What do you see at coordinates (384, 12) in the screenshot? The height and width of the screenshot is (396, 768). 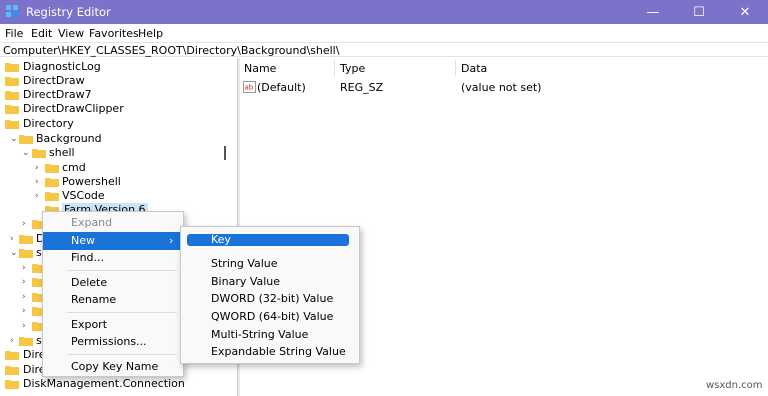 I see `title-bar: Registry Editor — ☐ ✕` at bounding box center [384, 12].